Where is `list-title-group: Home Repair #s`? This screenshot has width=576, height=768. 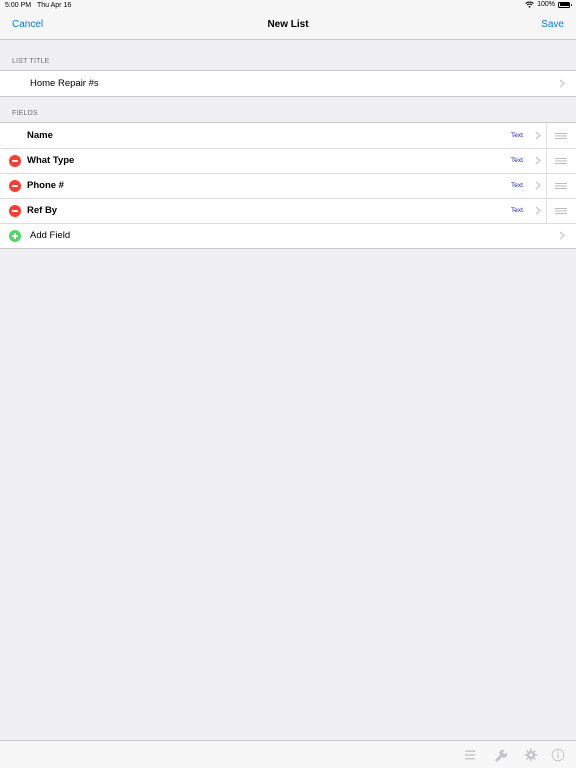 list-title-group: Home Repair #s is located at coordinates (288, 83).